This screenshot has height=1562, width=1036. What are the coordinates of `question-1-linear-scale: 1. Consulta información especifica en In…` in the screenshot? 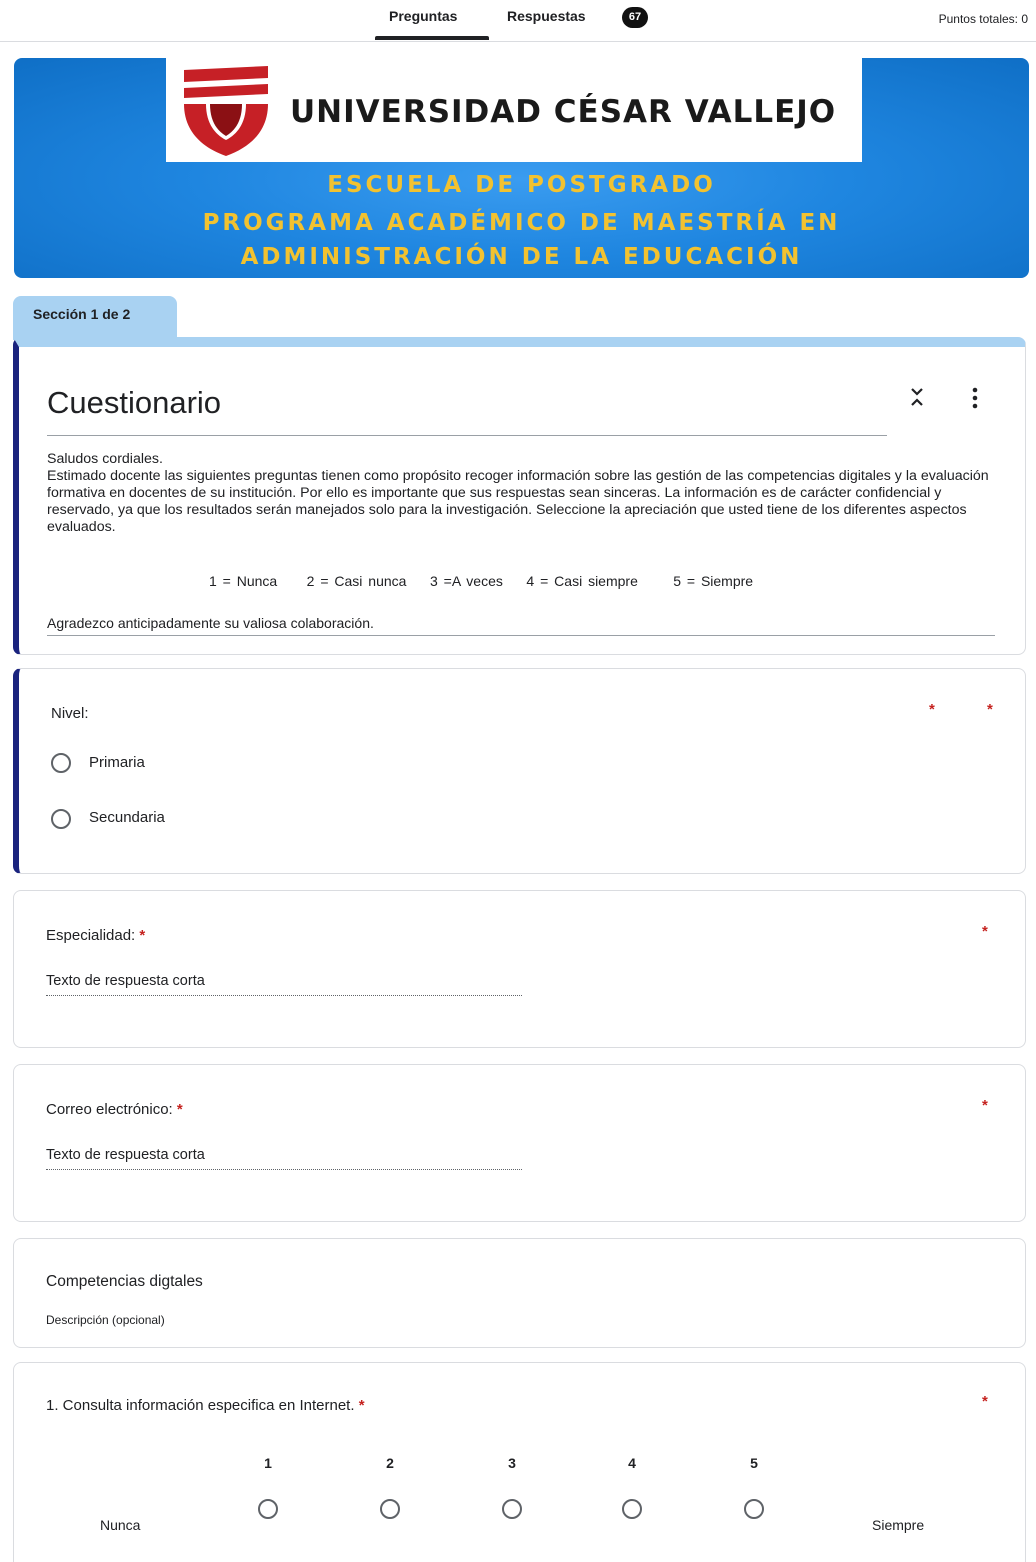 It's located at (519, 1462).